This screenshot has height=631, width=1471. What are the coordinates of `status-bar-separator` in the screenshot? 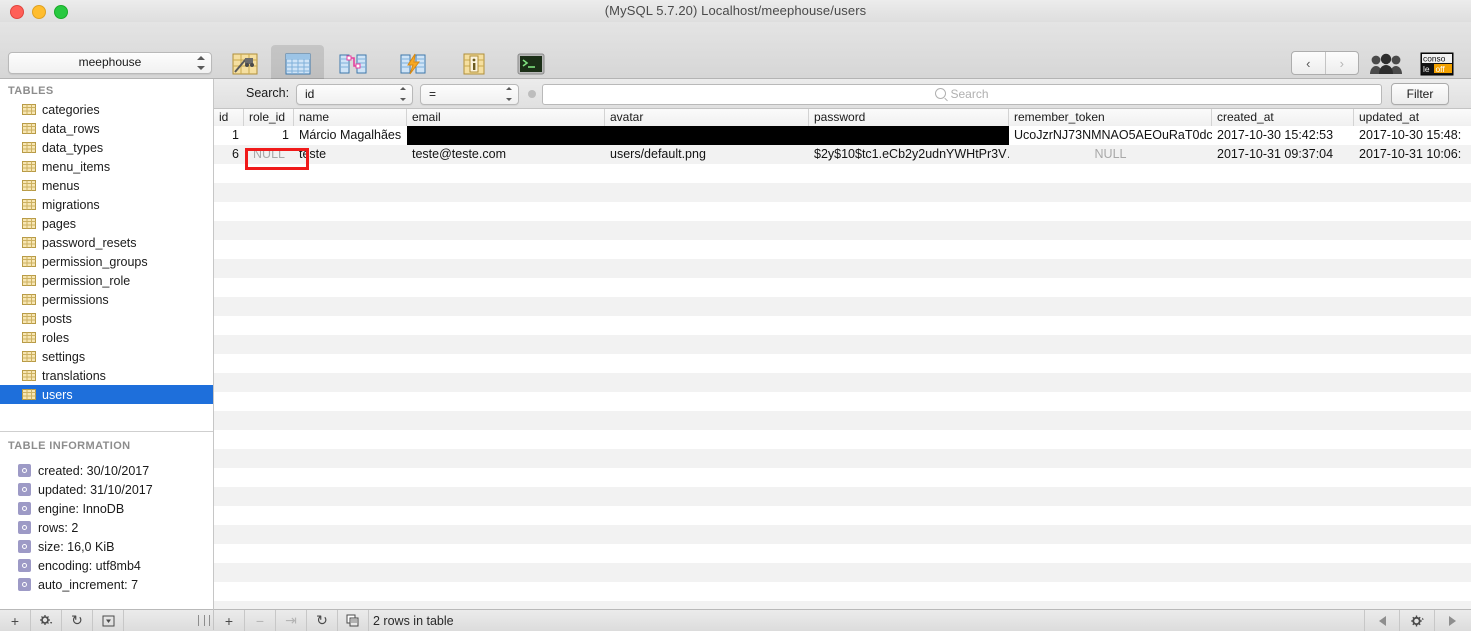 It's located at (213, 619).